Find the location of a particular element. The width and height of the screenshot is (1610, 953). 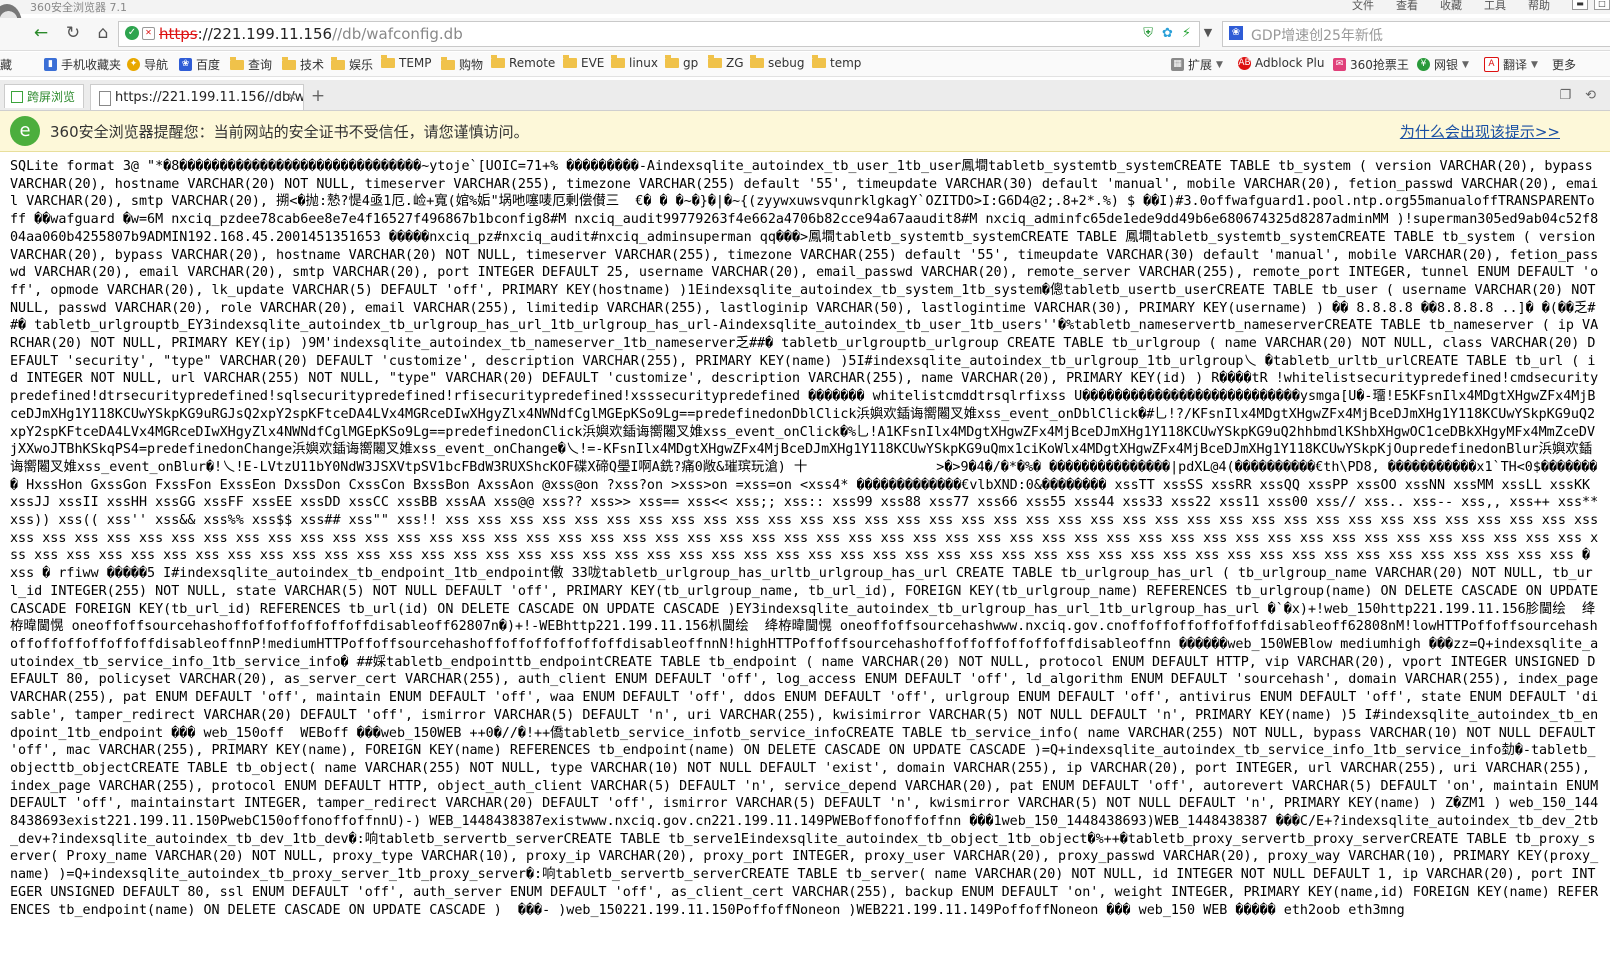

toolbar-adblock: AB Adblock Plu is located at coordinates (1281, 63).